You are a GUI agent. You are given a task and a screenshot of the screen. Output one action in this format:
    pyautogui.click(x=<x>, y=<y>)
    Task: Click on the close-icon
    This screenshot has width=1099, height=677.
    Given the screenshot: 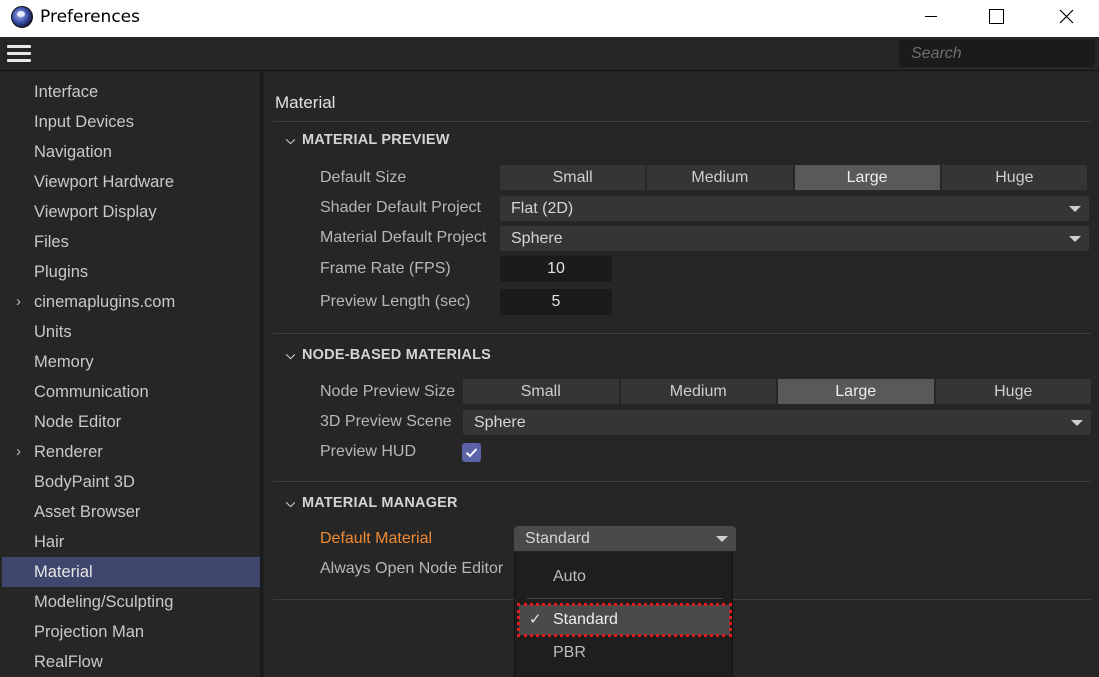 What is the action you would take?
    pyautogui.click(x=1066, y=16)
    